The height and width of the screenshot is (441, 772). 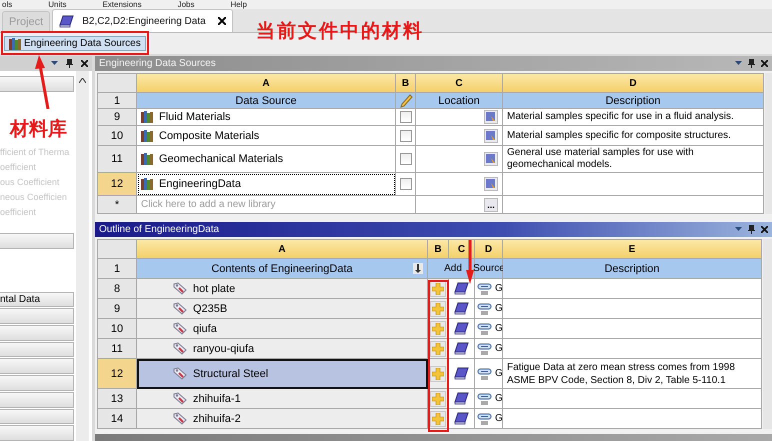 I want to click on category-button: ntal Data, so click(x=37, y=300).